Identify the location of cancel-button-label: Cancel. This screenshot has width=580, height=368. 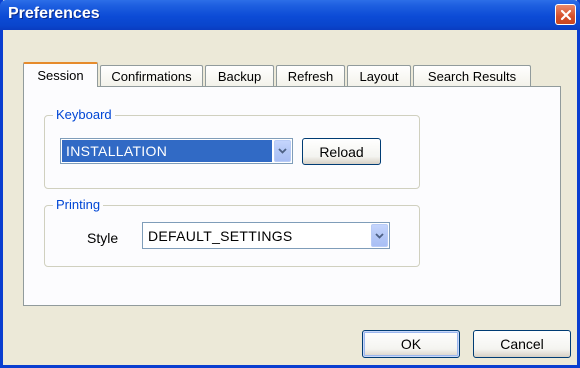
(522, 344).